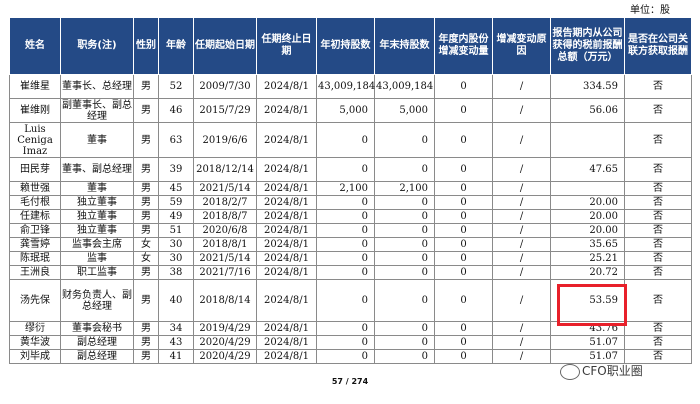 This screenshot has height=404, width=700. Describe the element at coordinates (176, 169) in the screenshot. I see `table-cell: 39` at that location.